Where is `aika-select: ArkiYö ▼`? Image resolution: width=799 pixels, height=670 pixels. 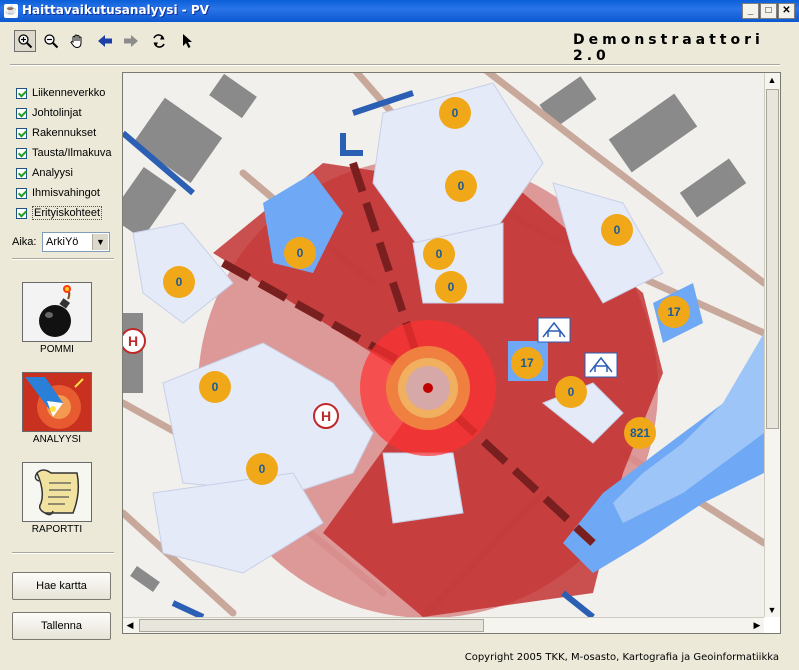
aika-select: ArkiYö ▼ is located at coordinates (76, 242).